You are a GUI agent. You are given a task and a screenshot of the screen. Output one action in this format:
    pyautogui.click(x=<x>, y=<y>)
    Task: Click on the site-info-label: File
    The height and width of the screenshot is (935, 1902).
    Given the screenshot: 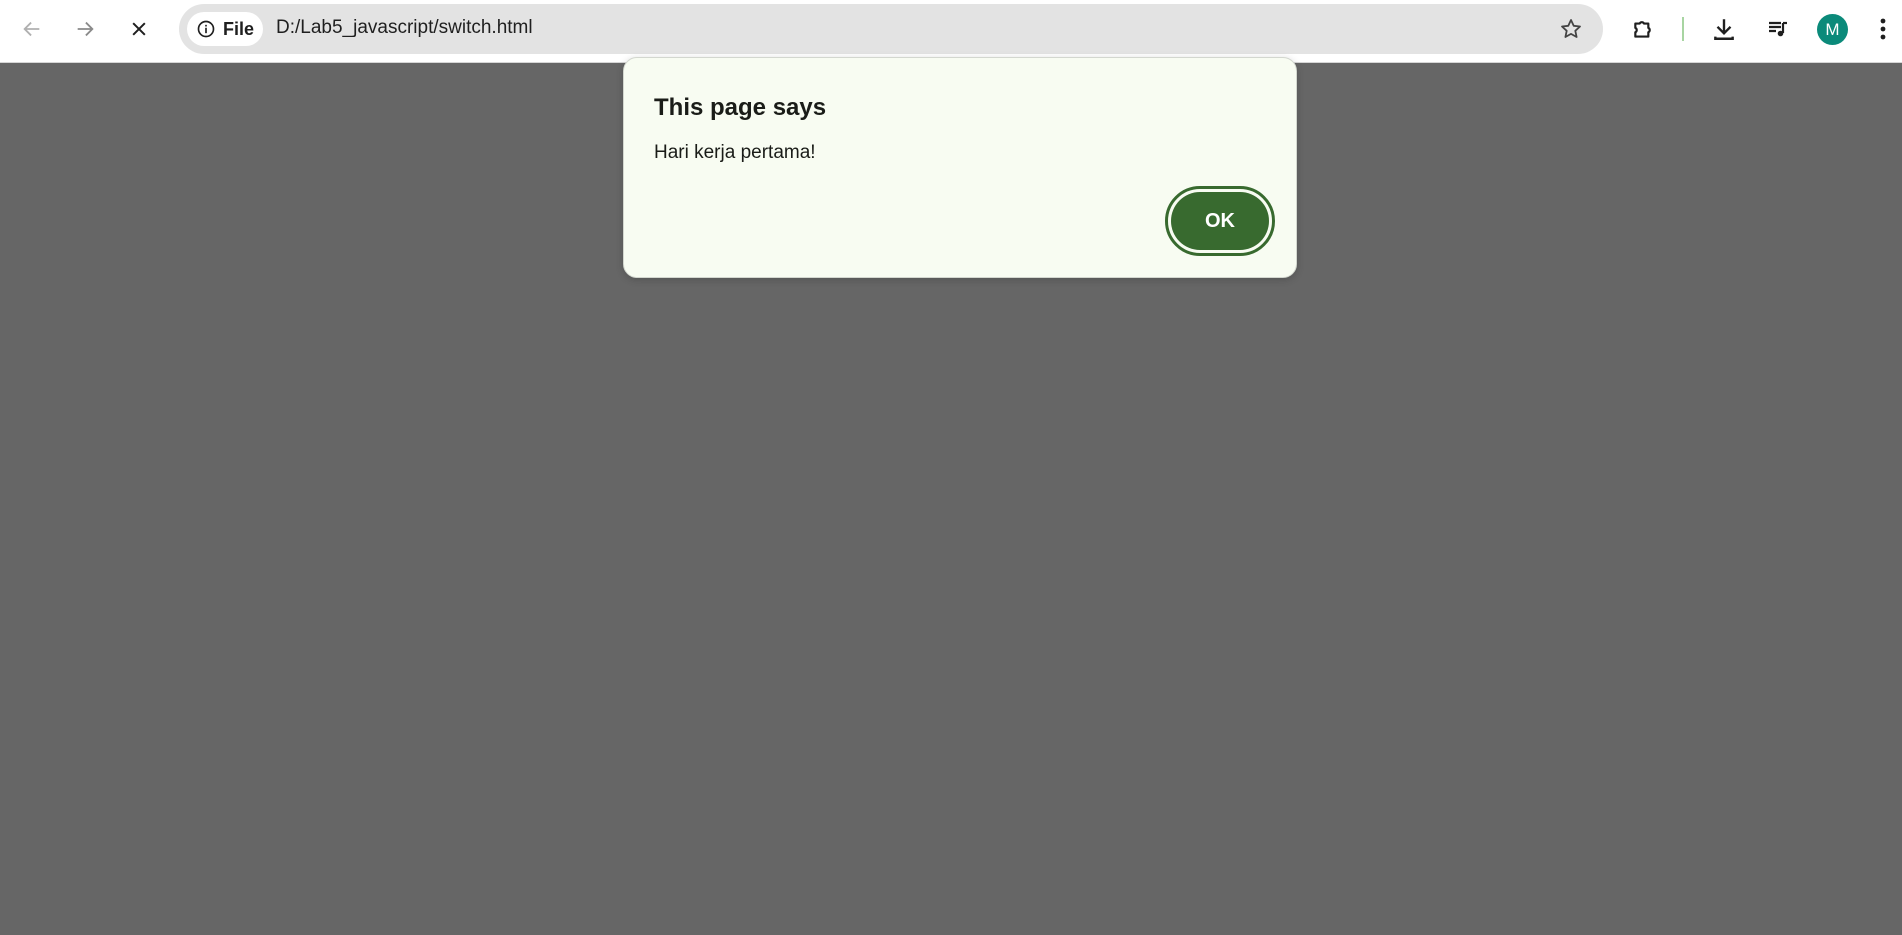 What is the action you would take?
    pyautogui.click(x=239, y=28)
    